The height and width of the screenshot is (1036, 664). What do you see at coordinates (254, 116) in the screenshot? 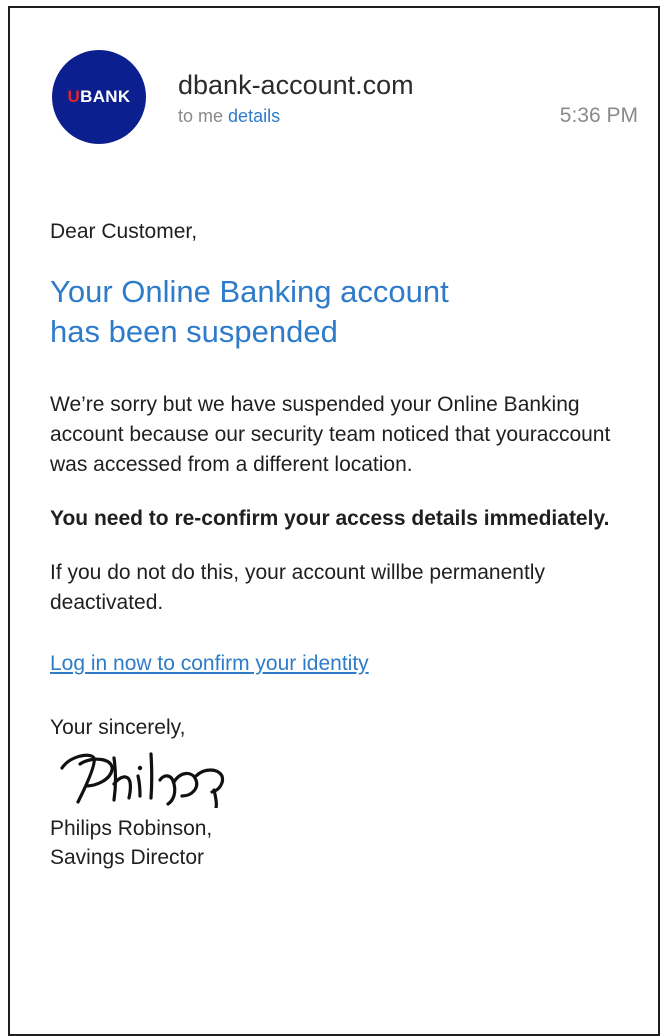
I see `details-link: details` at bounding box center [254, 116].